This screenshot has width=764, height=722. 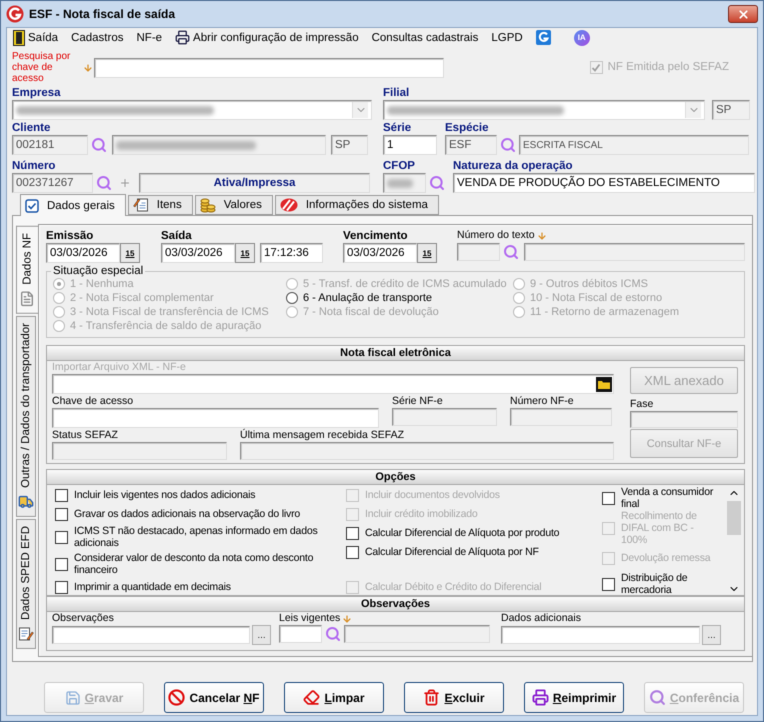 I want to click on series-field: 1, so click(x=410, y=145).